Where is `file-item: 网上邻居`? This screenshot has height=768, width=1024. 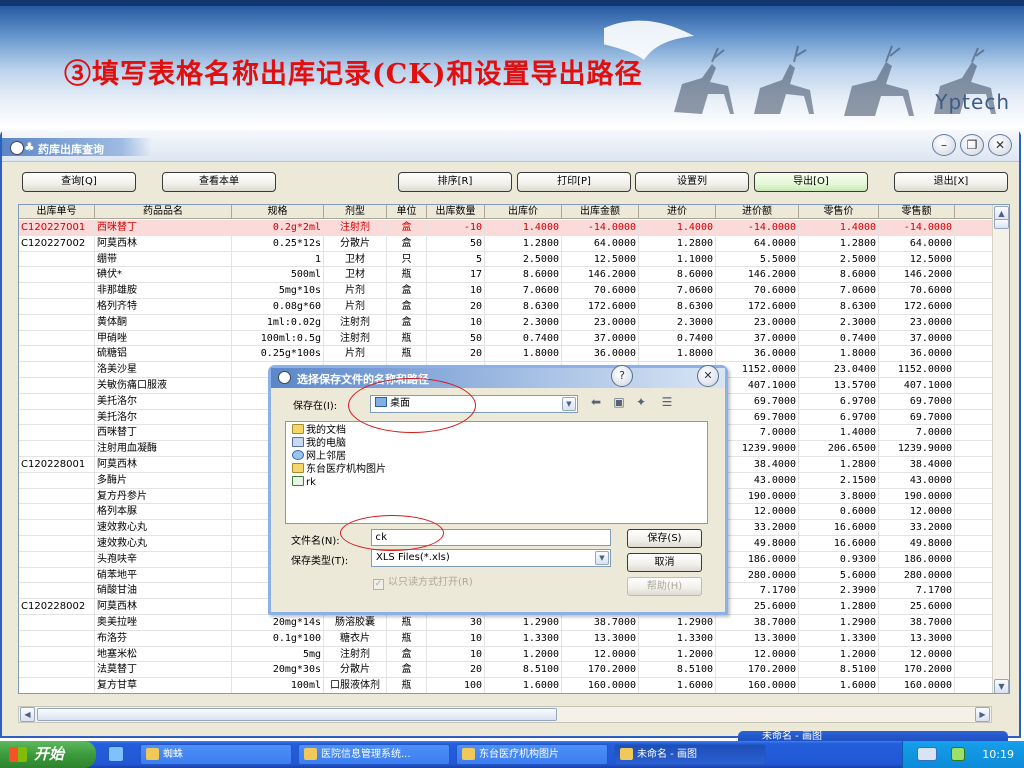
file-item: 网上邻居 is located at coordinates (319, 456).